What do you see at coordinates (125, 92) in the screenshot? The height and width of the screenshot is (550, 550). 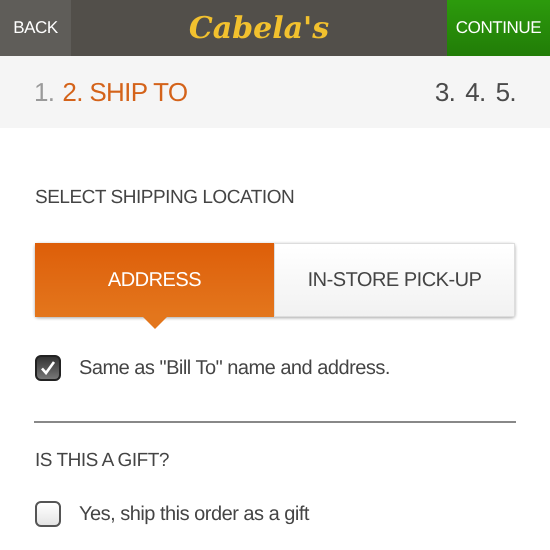 I see `step-label: 2. SHIP TO` at bounding box center [125, 92].